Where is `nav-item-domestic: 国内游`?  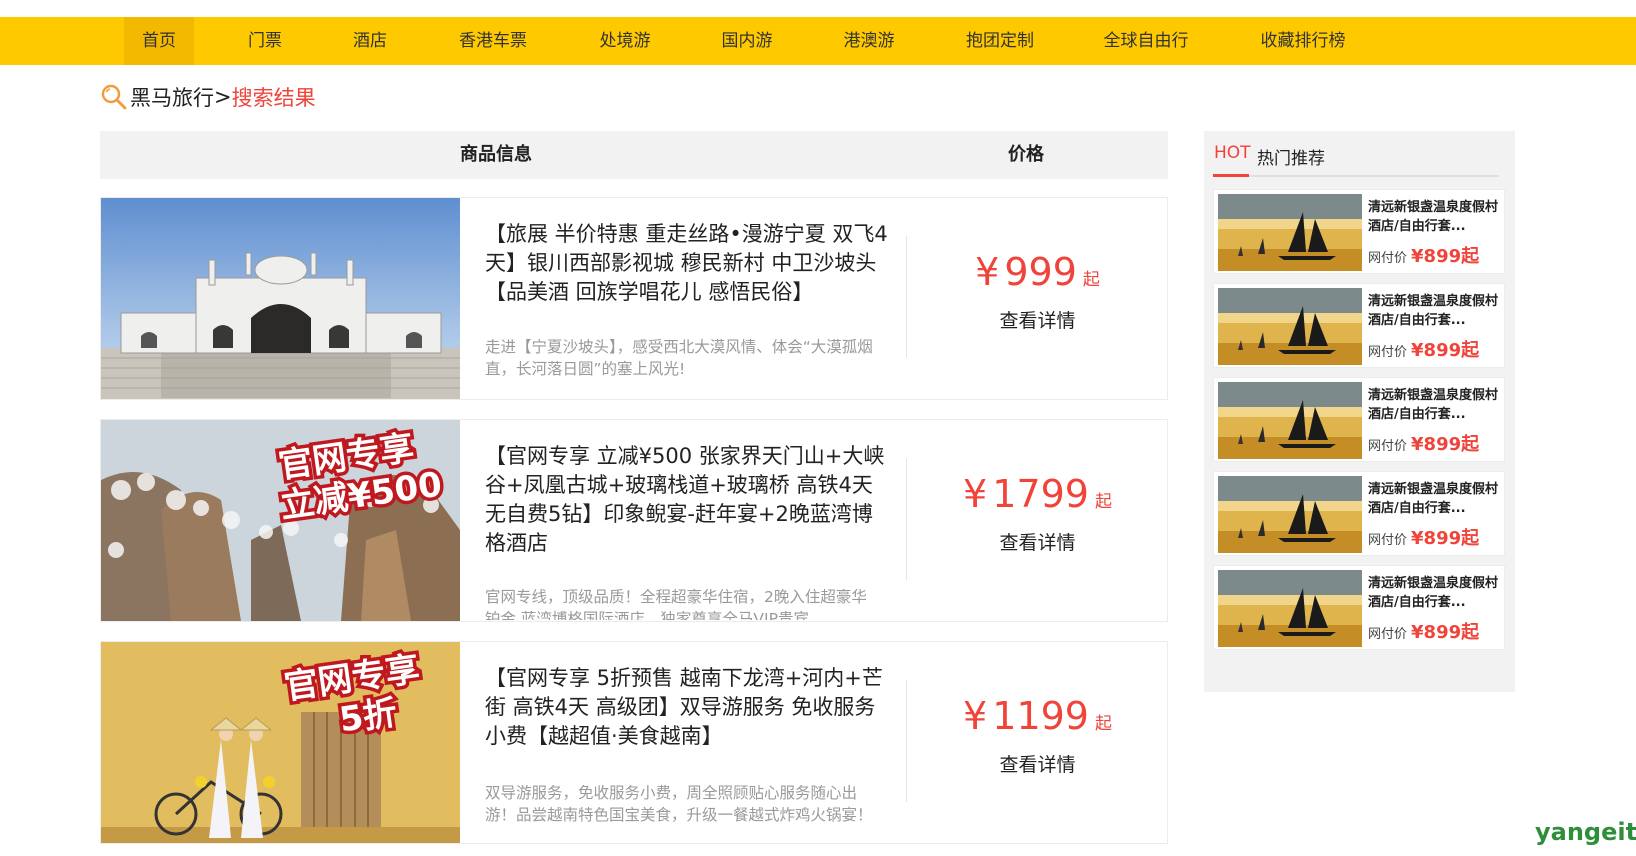
nav-item-domestic: 国内游 is located at coordinates (747, 41).